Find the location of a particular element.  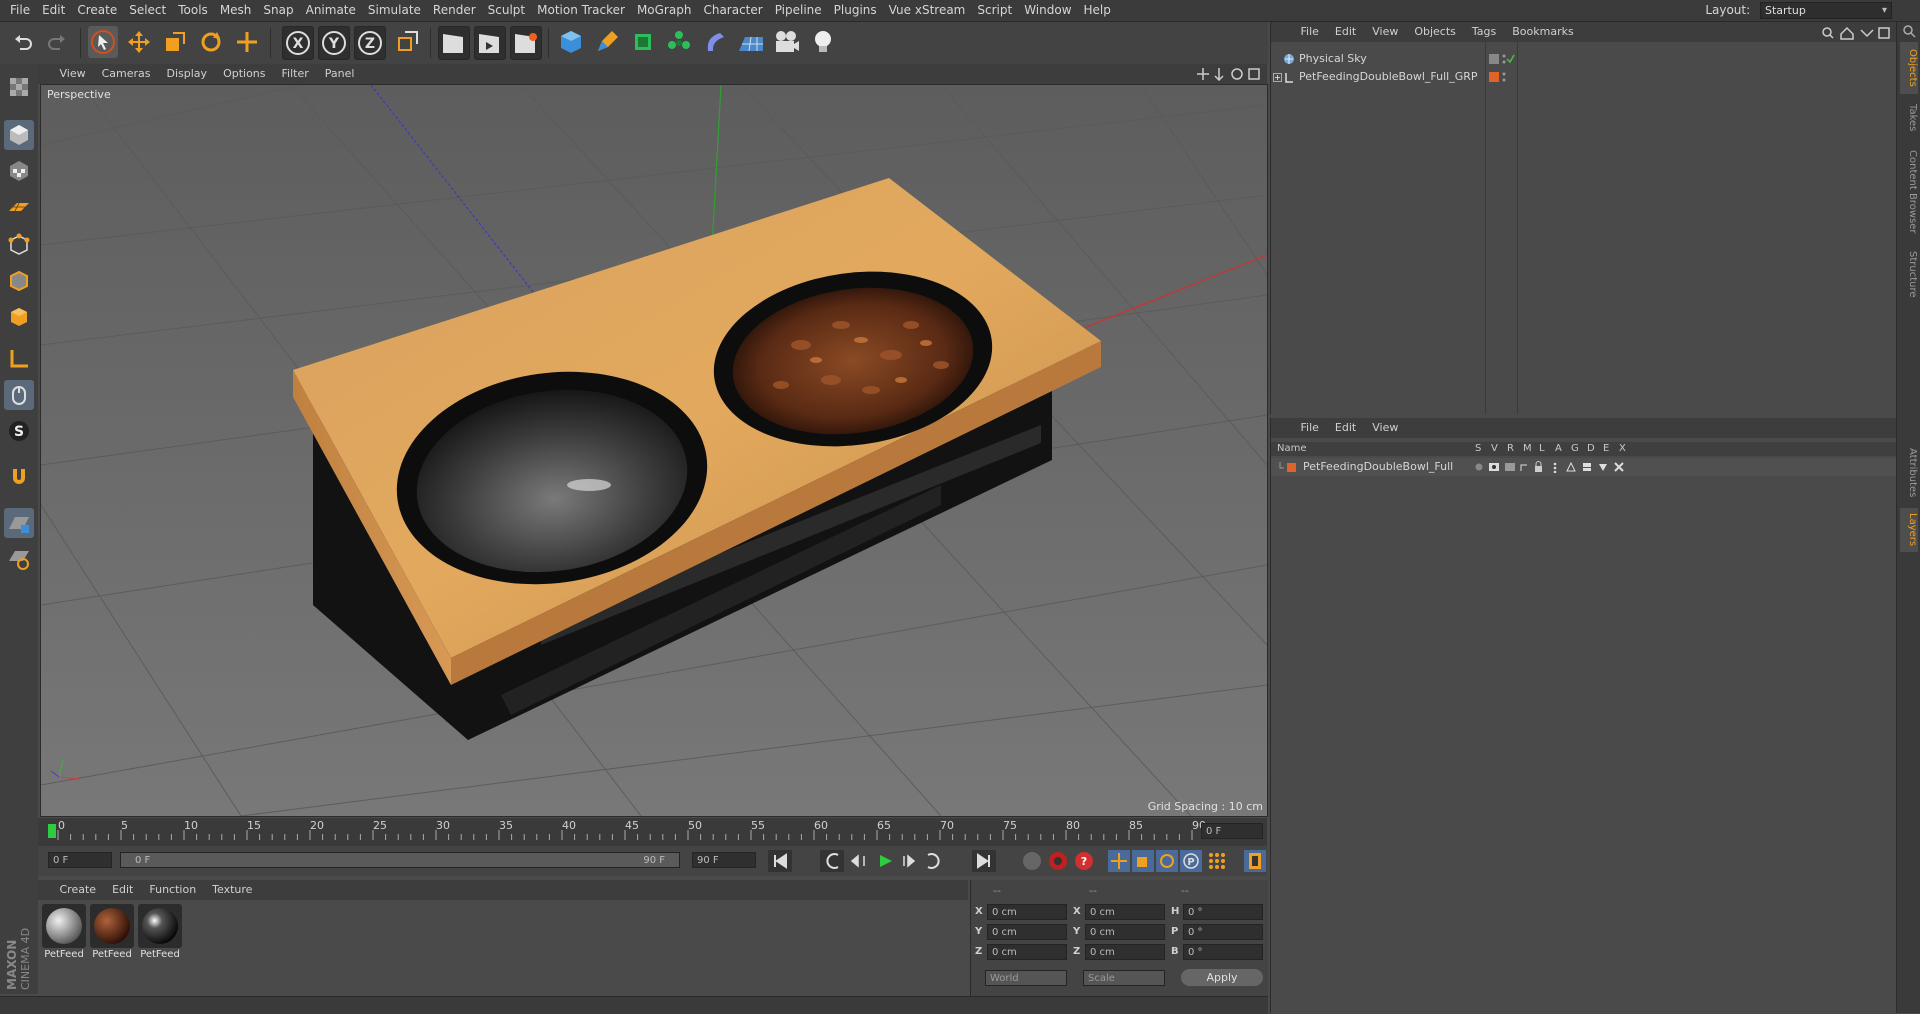

apply-button: Apply is located at coordinates (1222, 977).